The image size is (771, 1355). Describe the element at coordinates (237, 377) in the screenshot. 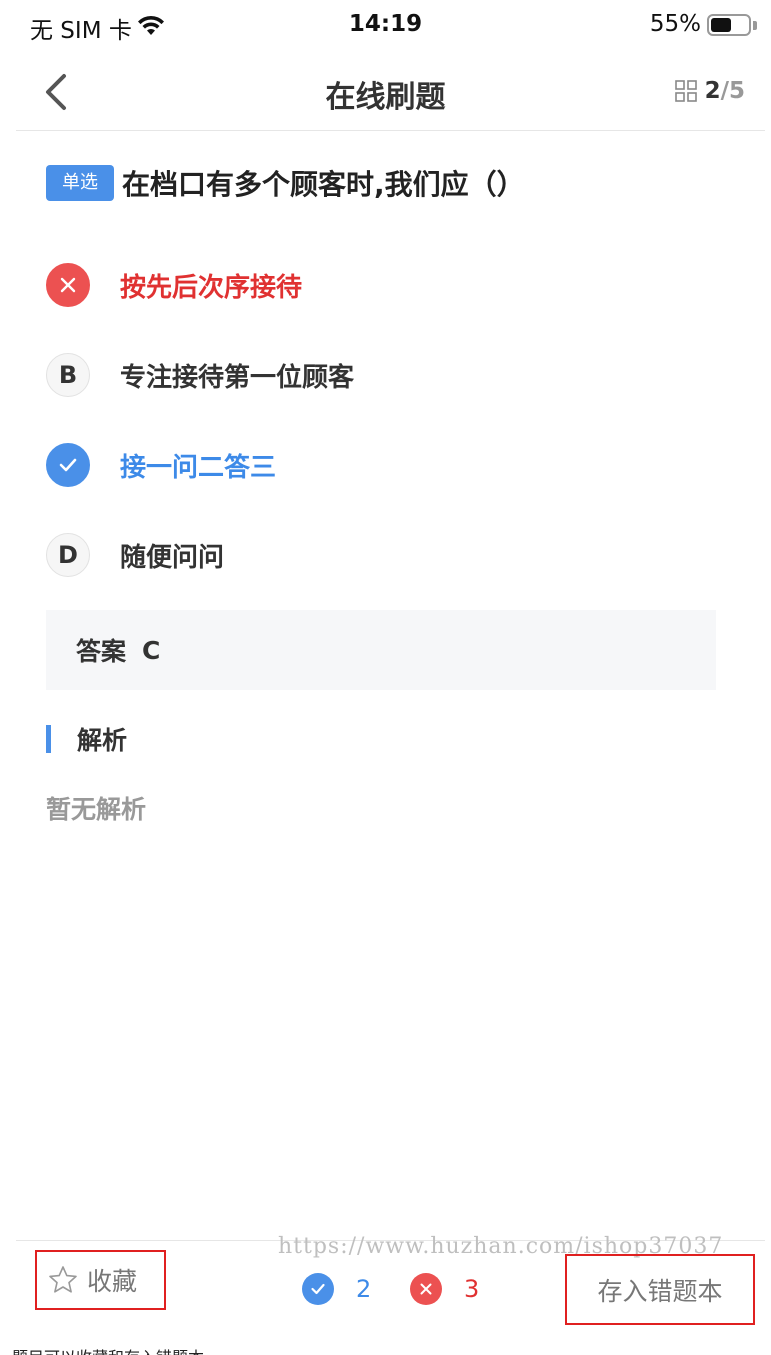

I see `option-b-text: 专注接待第一位顾客` at that location.